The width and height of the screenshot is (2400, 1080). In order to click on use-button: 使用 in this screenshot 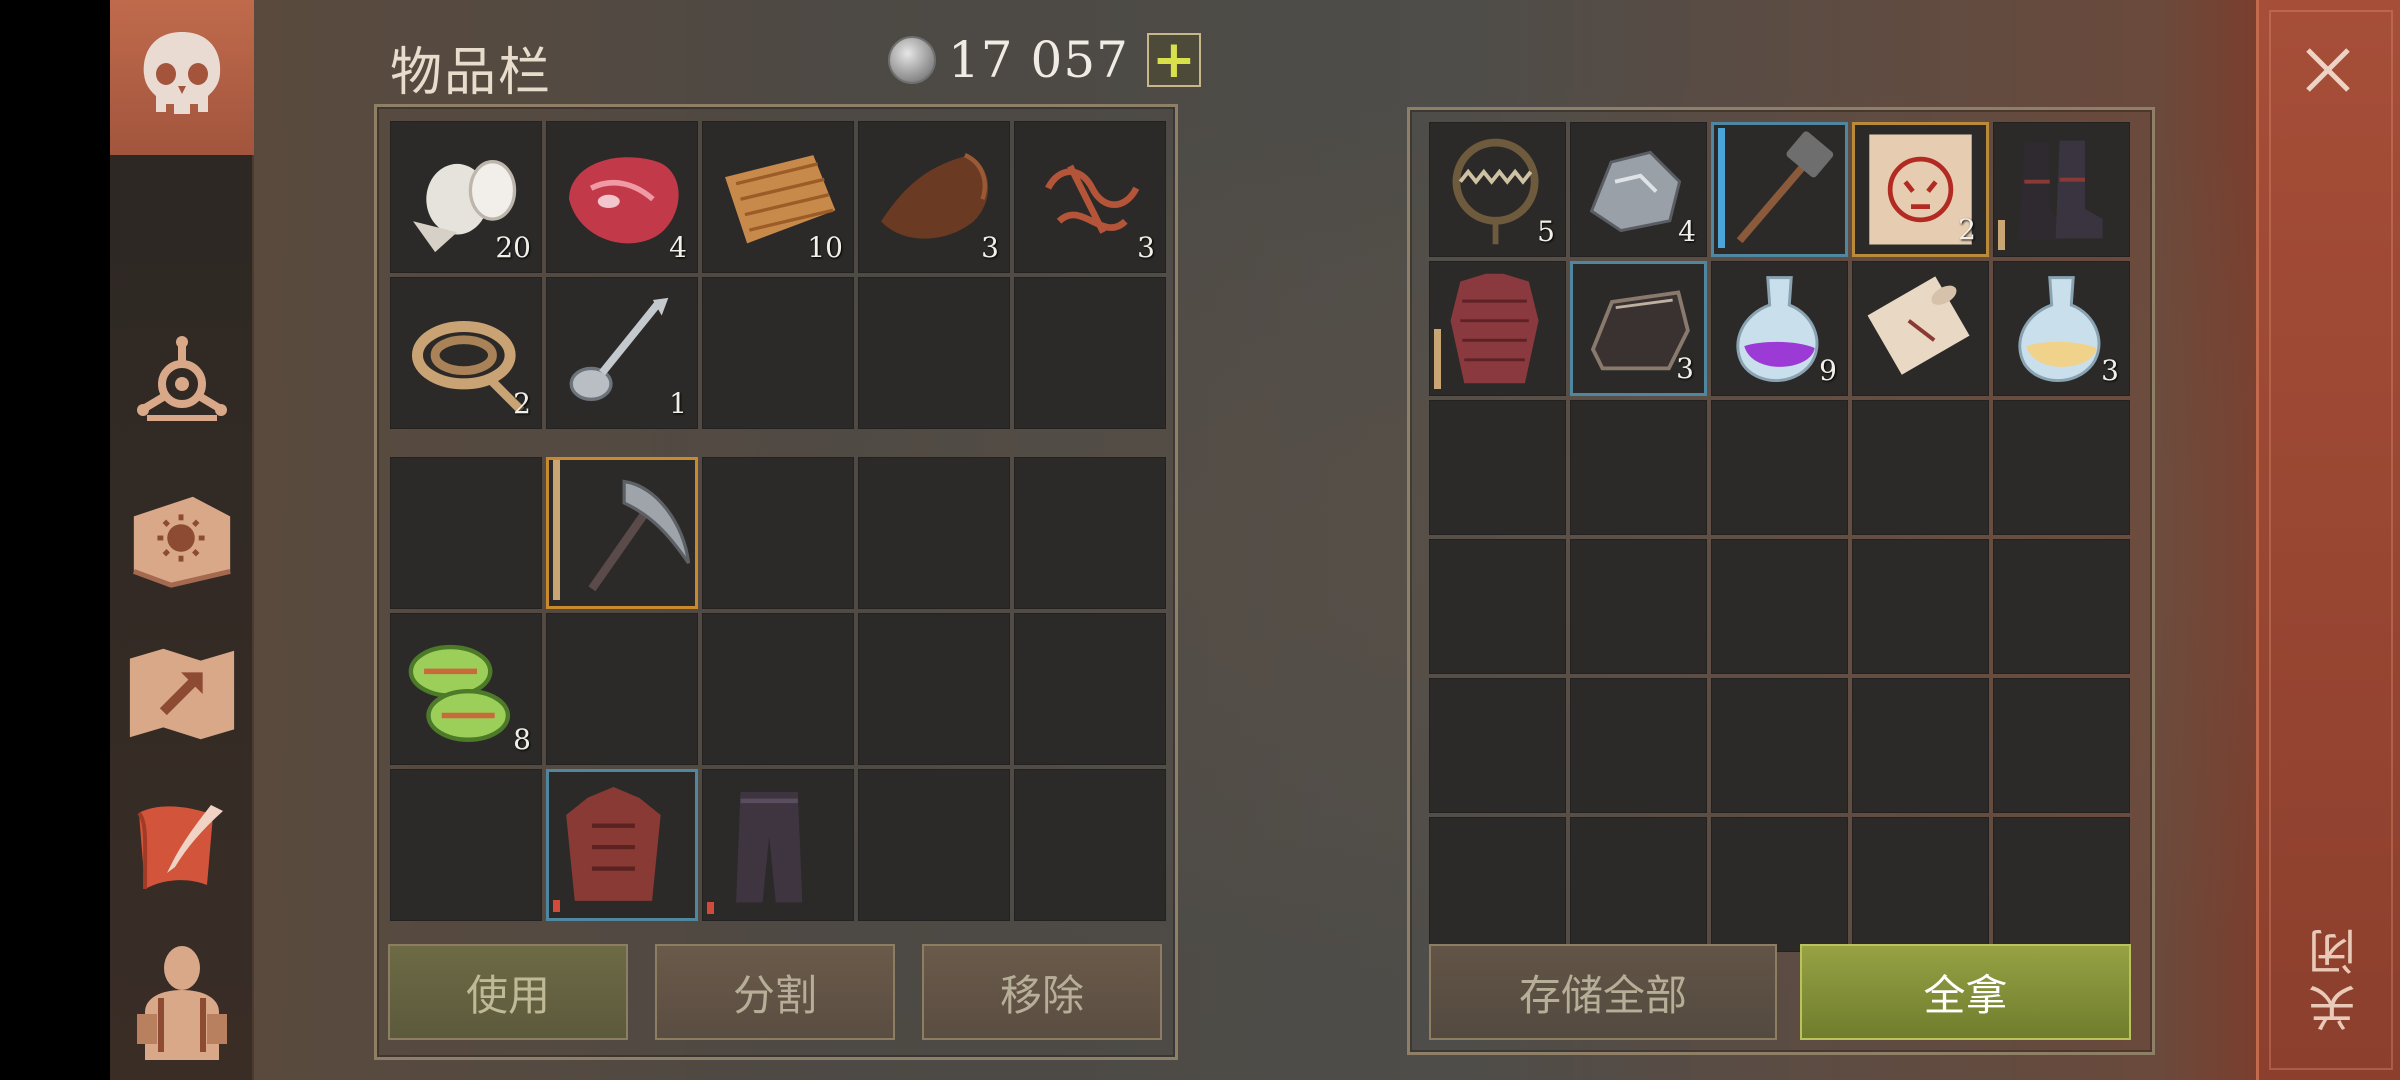, I will do `click(508, 992)`.